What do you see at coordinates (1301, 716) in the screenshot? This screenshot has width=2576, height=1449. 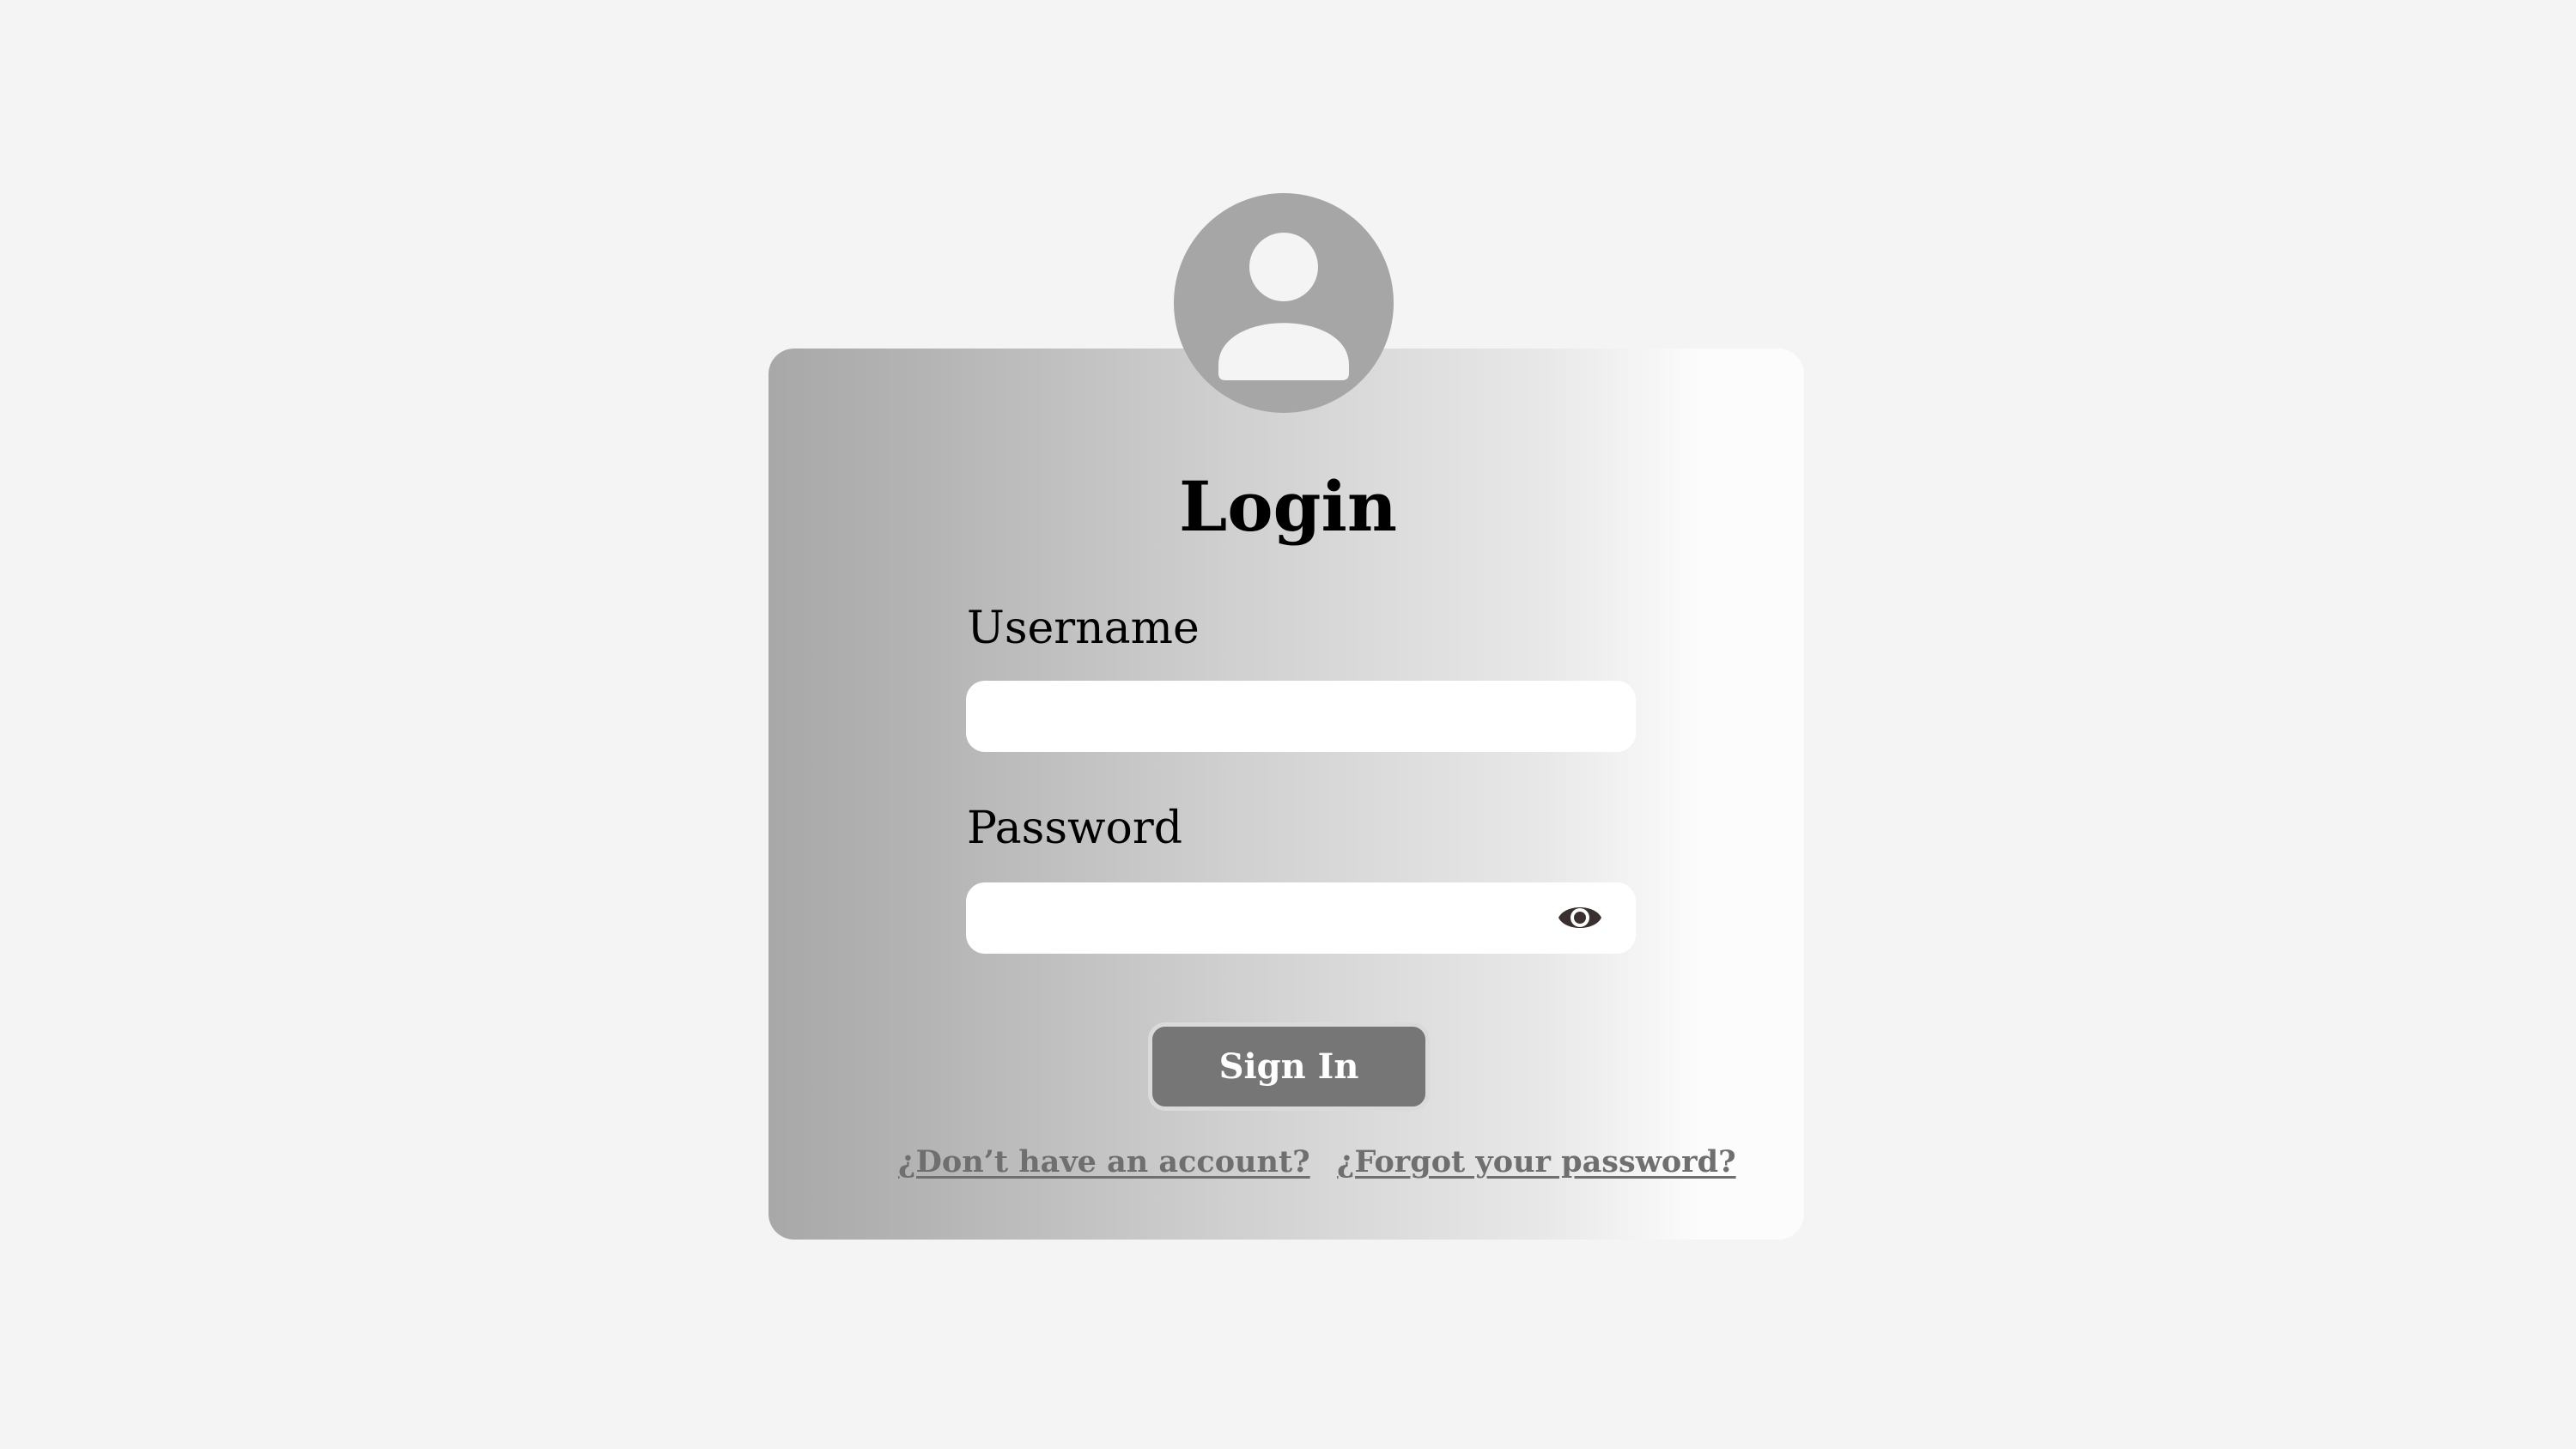 I see `username-input` at bounding box center [1301, 716].